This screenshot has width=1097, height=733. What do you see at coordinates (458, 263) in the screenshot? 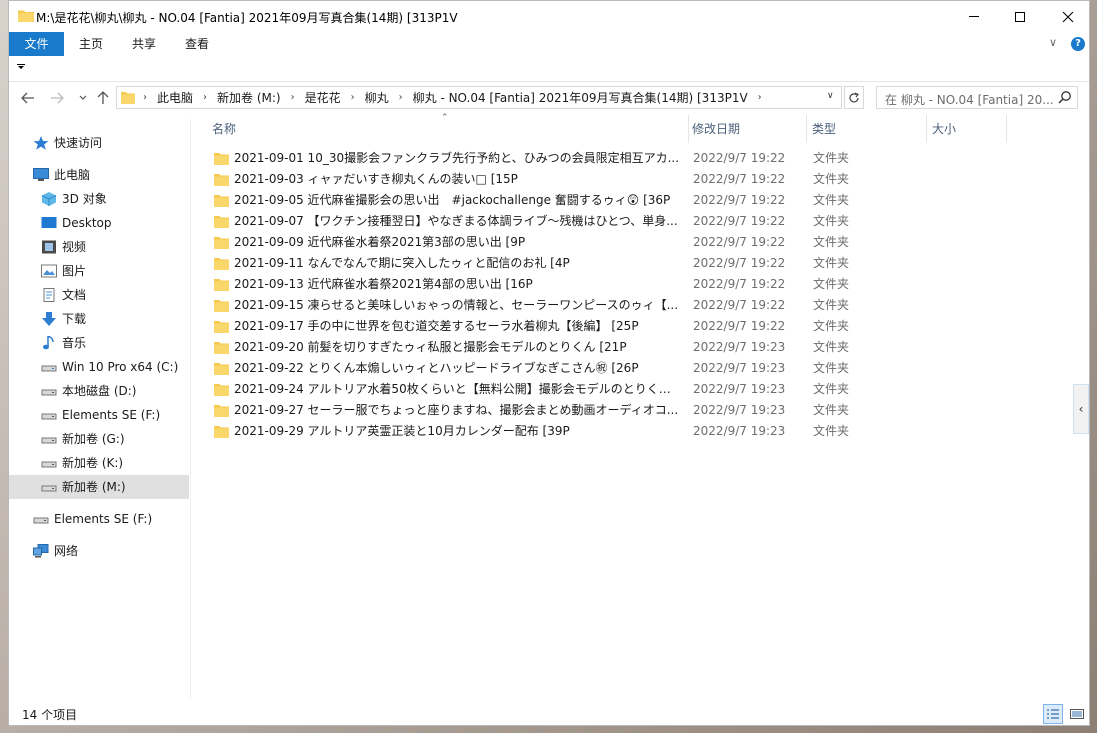
I see `file-name: 2021-09-11 なんでなんで期に突入したゥィと配信のお礼 [4P` at bounding box center [458, 263].